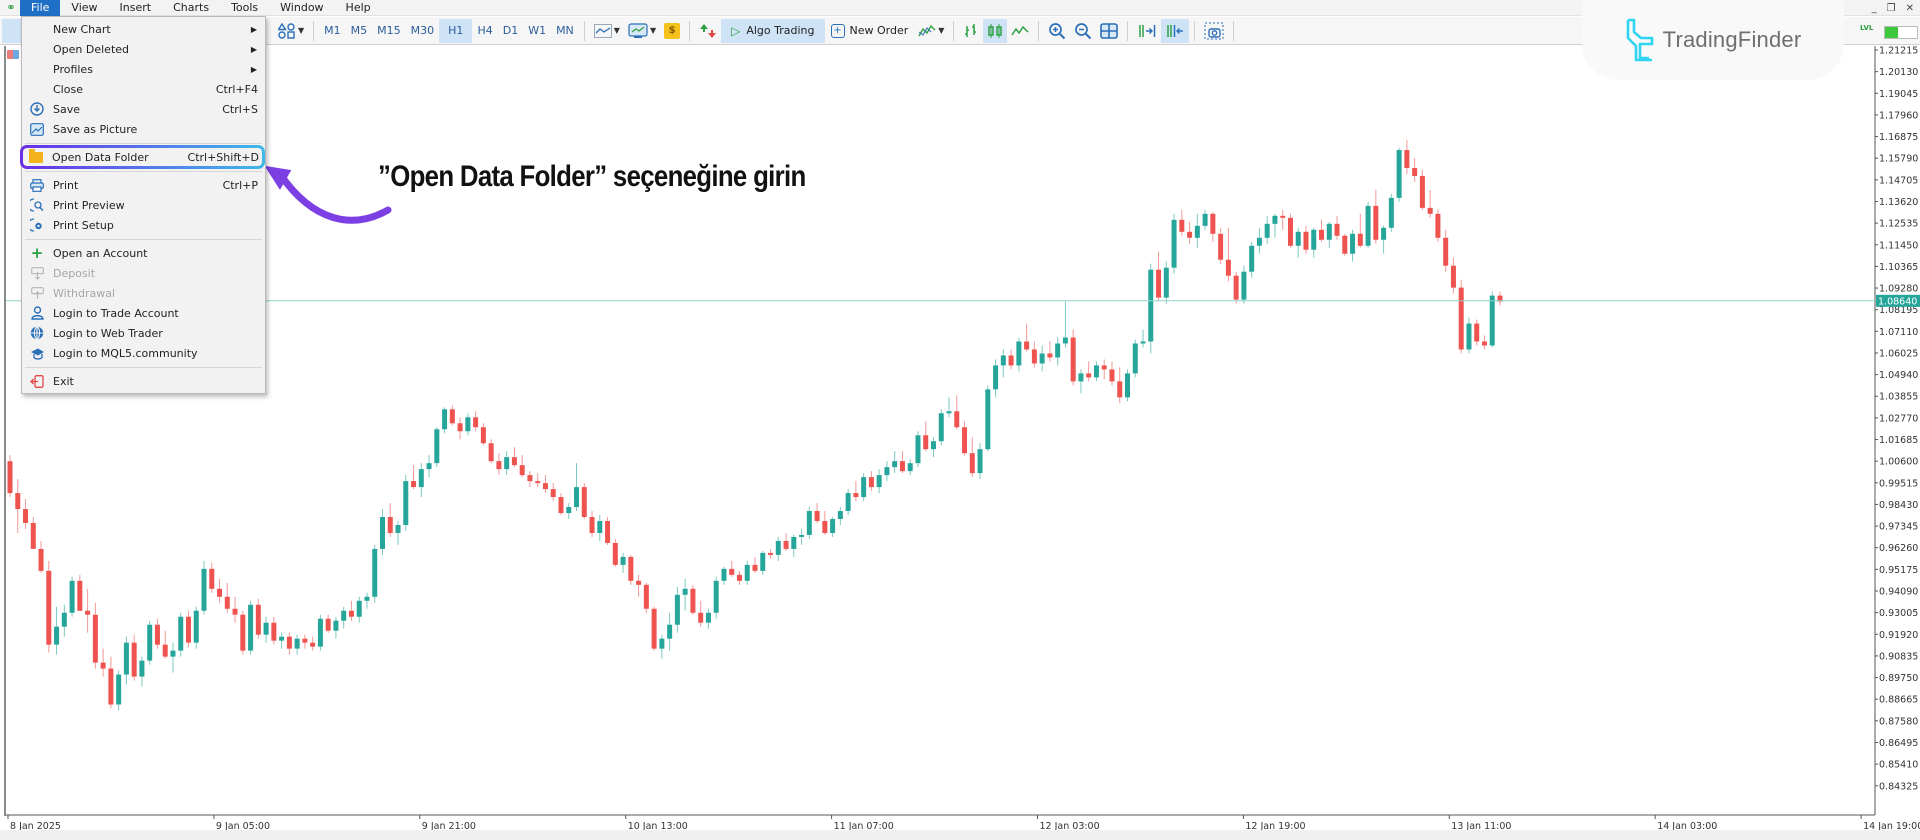  Describe the element at coordinates (67, 109) in the screenshot. I see `menu-item-label: Save` at that location.